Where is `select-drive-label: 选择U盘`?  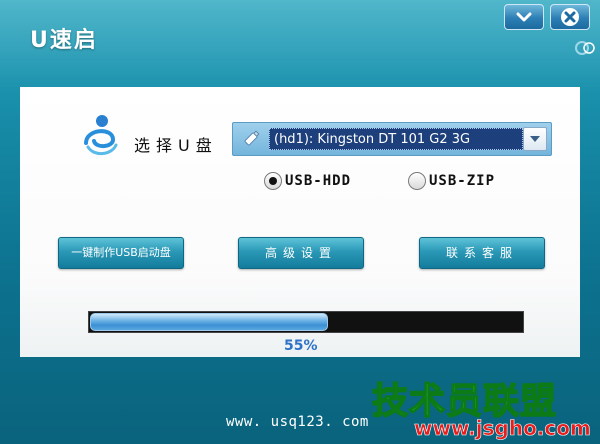
select-drive-label: 选择U盘 is located at coordinates (176, 145).